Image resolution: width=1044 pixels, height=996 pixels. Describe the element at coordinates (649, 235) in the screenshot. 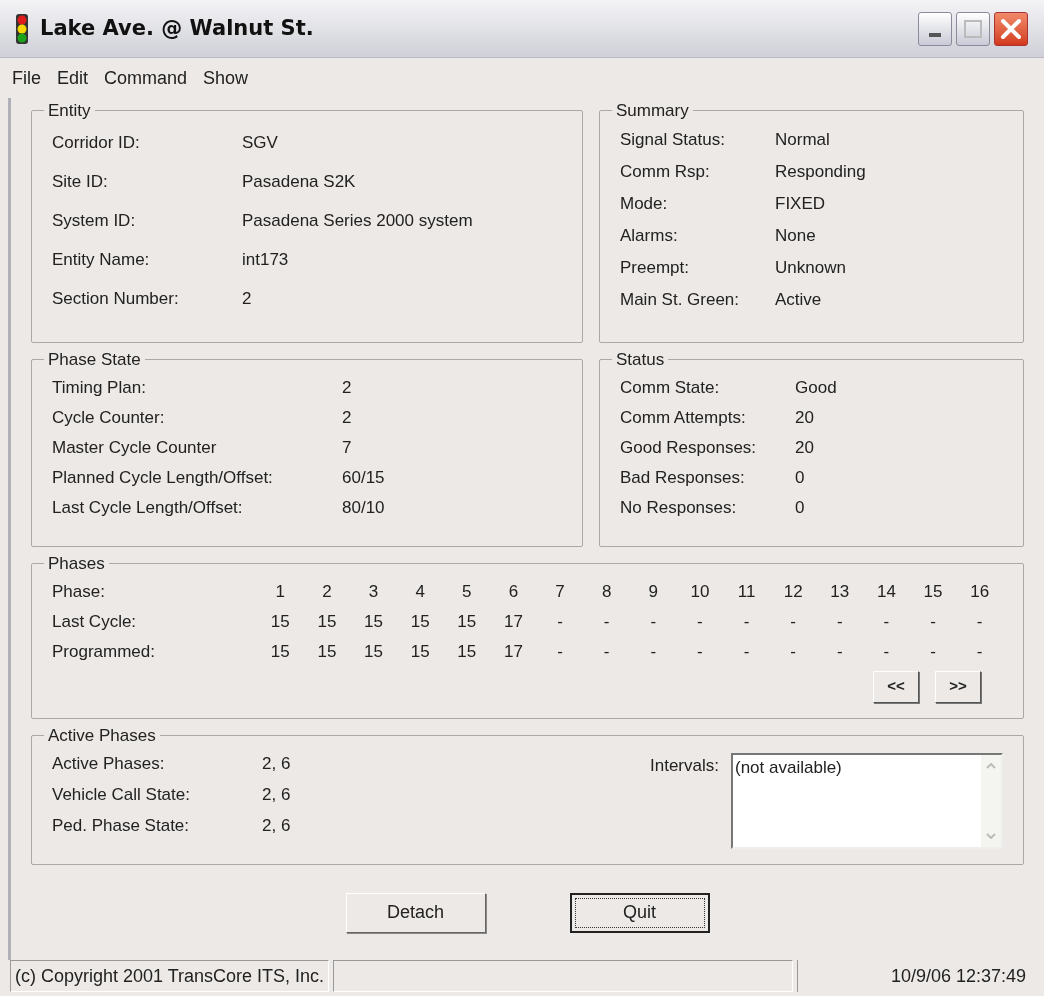

I see `field-label: Alarms:` at that location.